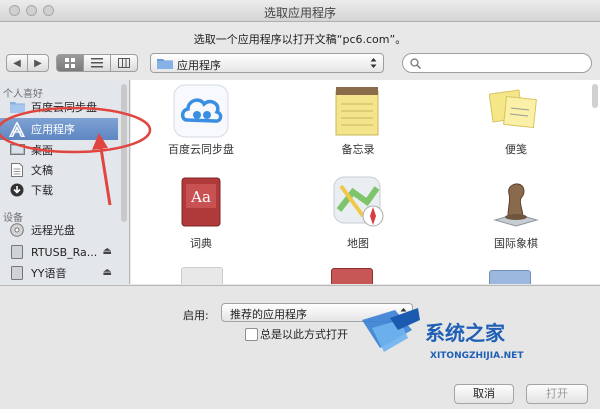  What do you see at coordinates (64, 107) in the screenshot?
I see `sidebar-item-label: 百度云同步盘` at bounding box center [64, 107].